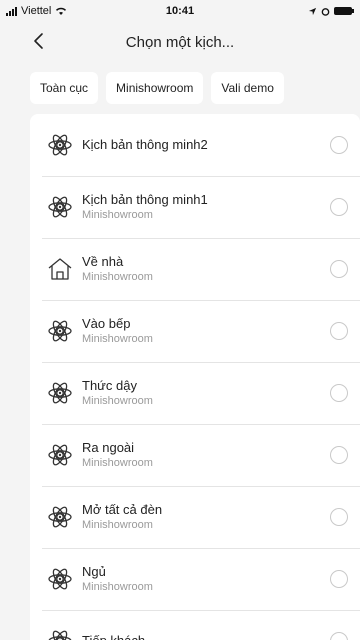  I want to click on scene-text: Ngủ Minishowroom, so click(221, 579).